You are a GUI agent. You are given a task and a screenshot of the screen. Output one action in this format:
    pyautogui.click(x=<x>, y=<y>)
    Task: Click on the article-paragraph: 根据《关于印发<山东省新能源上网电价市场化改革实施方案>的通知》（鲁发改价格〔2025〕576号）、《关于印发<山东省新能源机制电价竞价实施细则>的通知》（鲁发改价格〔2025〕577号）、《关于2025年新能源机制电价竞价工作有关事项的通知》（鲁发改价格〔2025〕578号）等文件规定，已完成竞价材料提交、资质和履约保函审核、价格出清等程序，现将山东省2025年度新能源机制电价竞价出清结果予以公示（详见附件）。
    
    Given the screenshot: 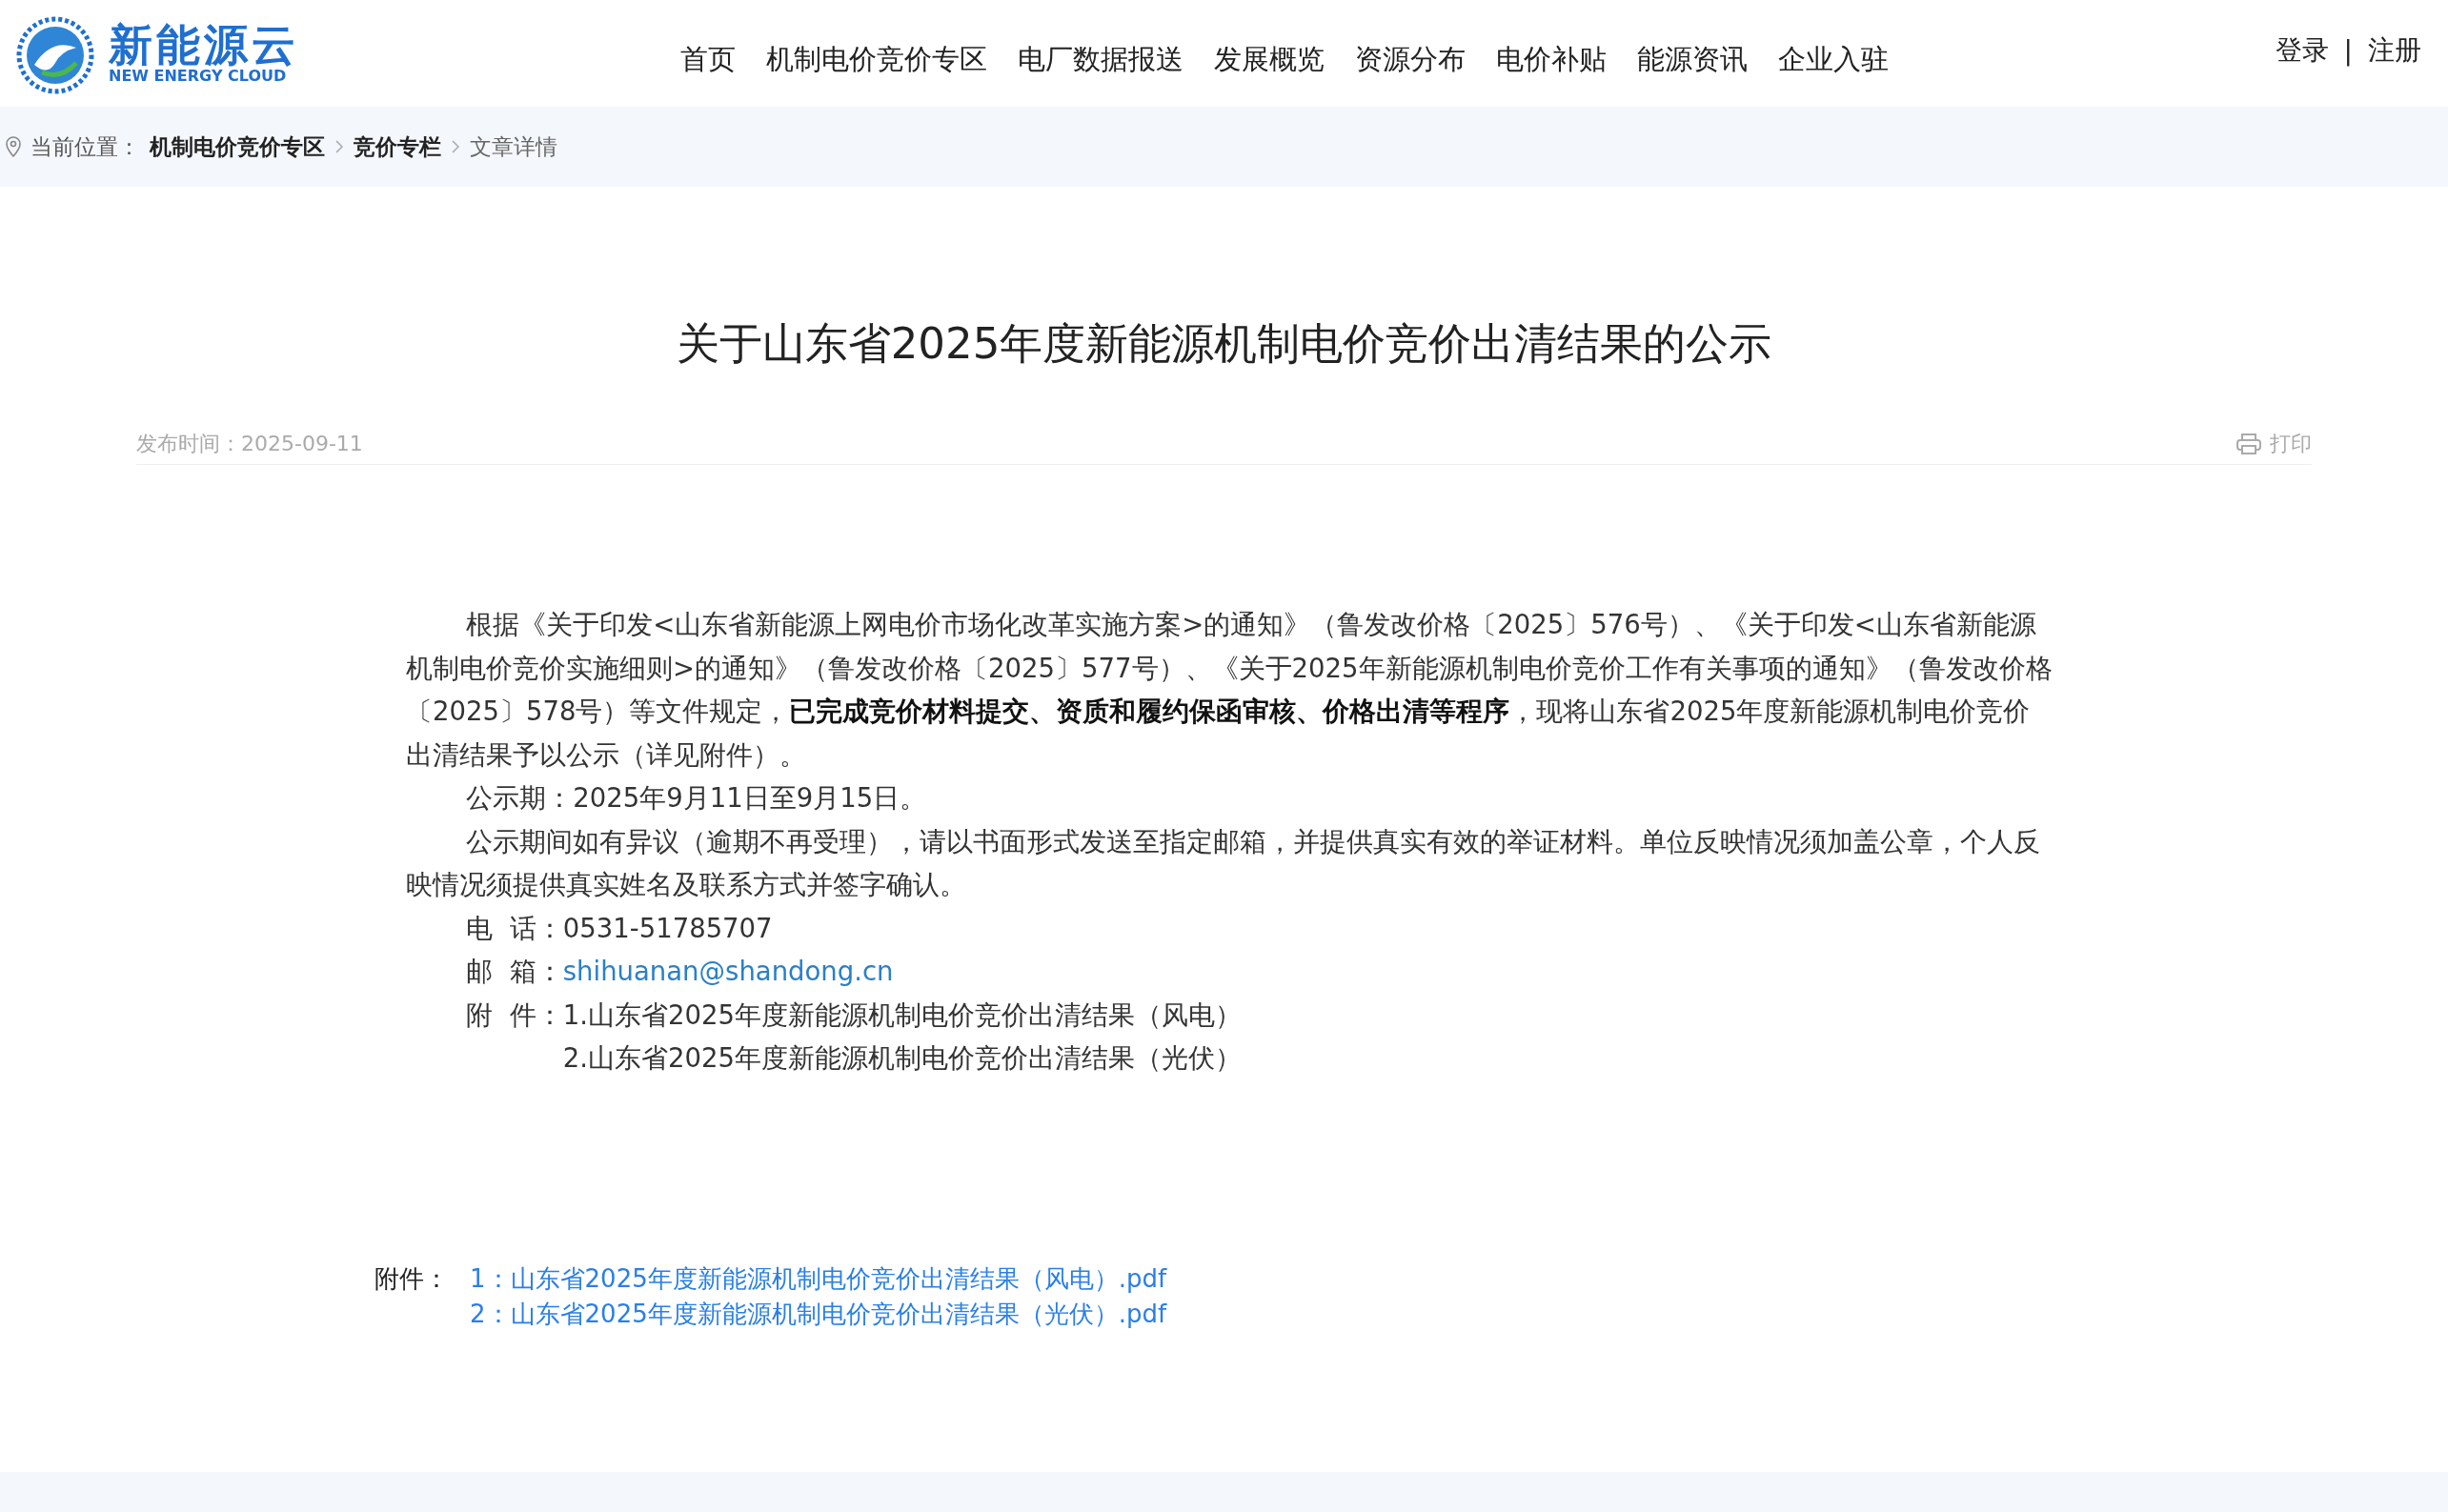 What is the action you would take?
    pyautogui.click(x=1229, y=690)
    